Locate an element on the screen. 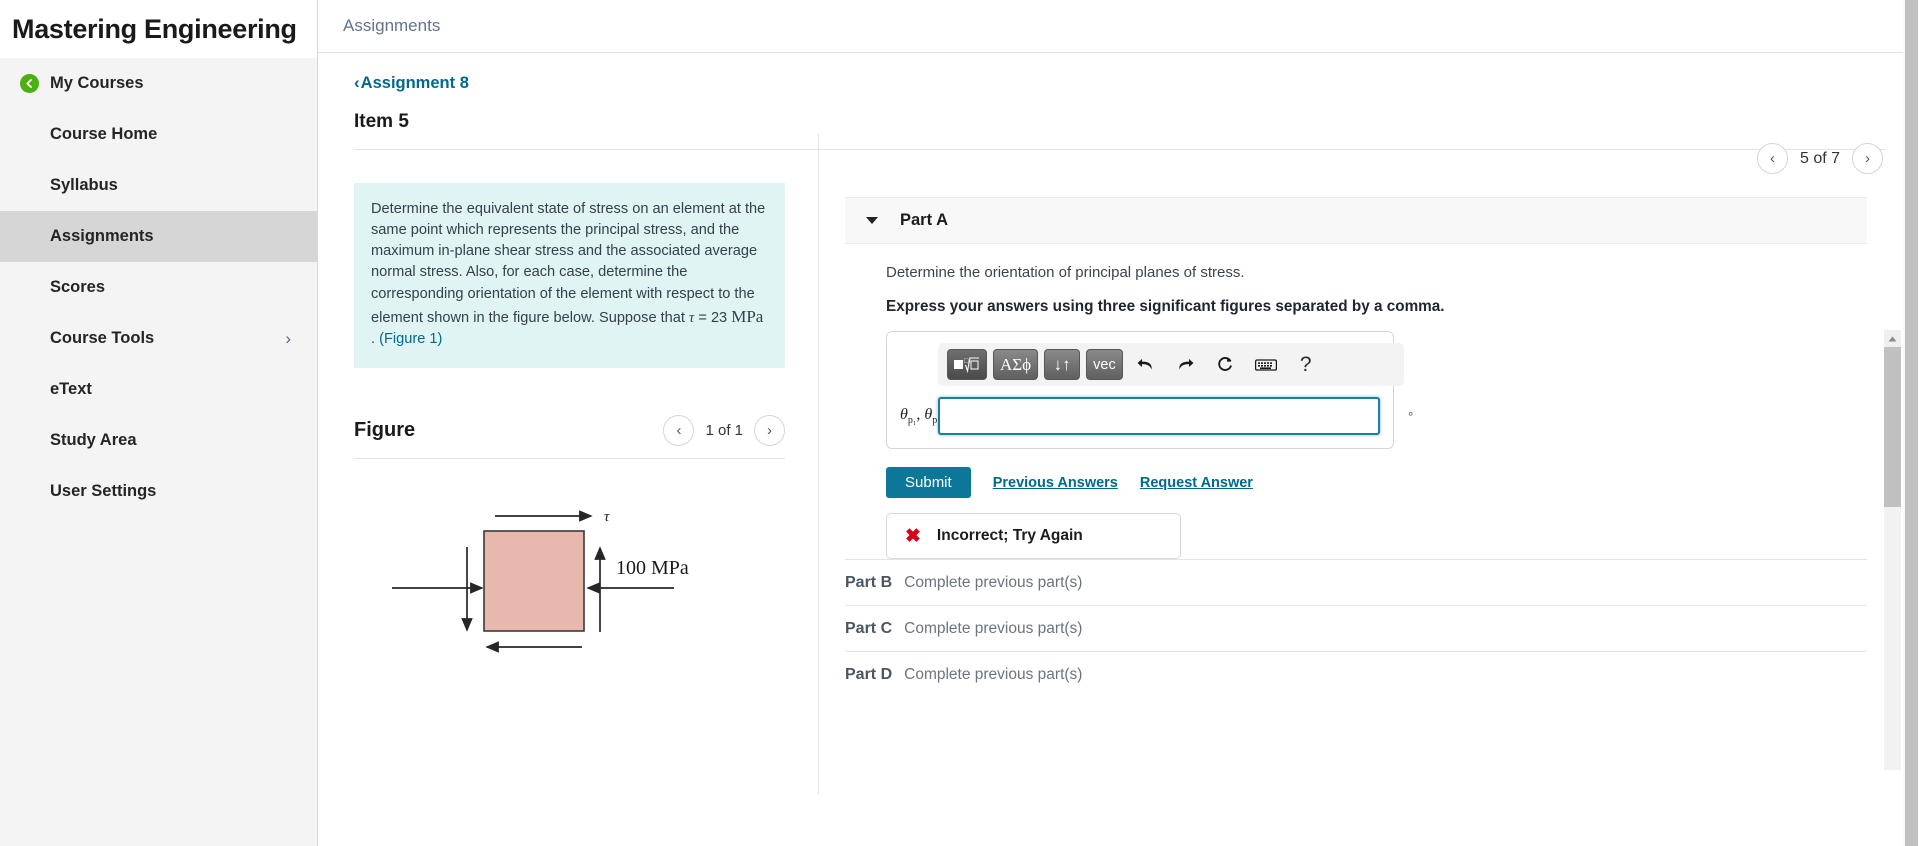 The height and width of the screenshot is (846, 1919). degree-unit-label: ° is located at coordinates (1411, 416).